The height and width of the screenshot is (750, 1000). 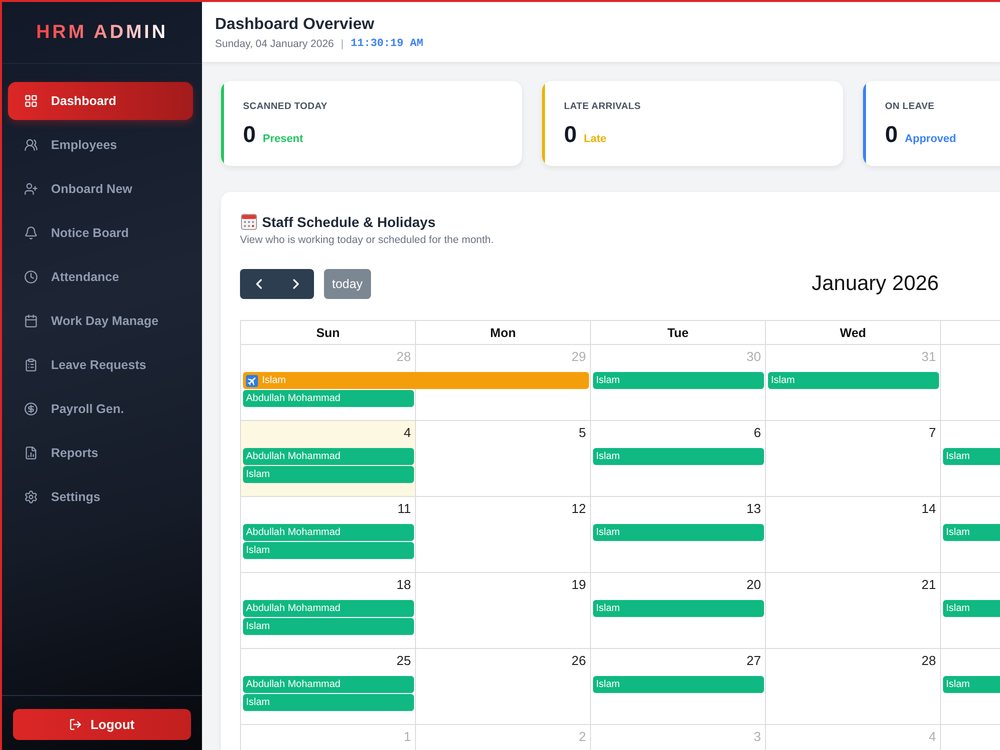 I want to click on day-number: 2, so click(x=582, y=737).